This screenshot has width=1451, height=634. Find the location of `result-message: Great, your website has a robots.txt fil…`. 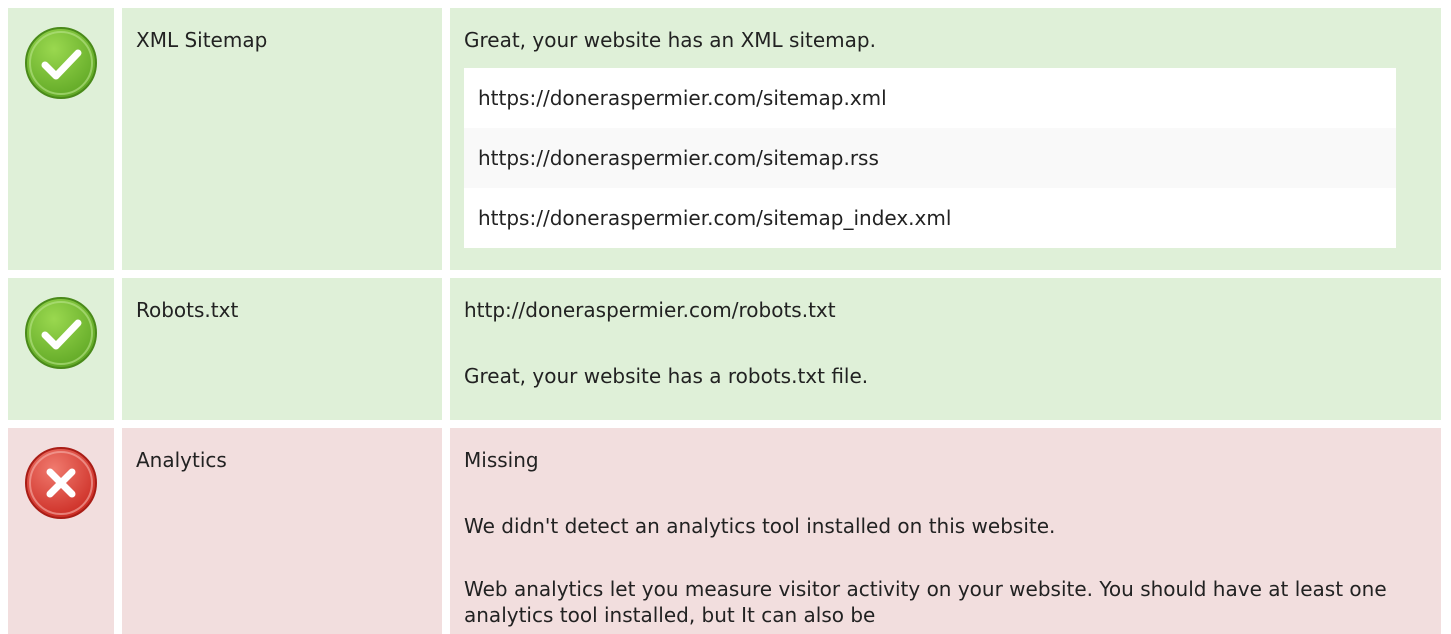

result-message: Great, your website has a robots.txt fil… is located at coordinates (666, 376).